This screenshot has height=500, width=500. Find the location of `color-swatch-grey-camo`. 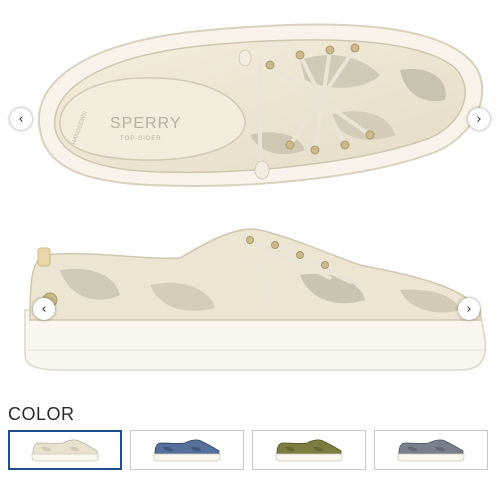

color-swatch-grey-camo is located at coordinates (431, 450).